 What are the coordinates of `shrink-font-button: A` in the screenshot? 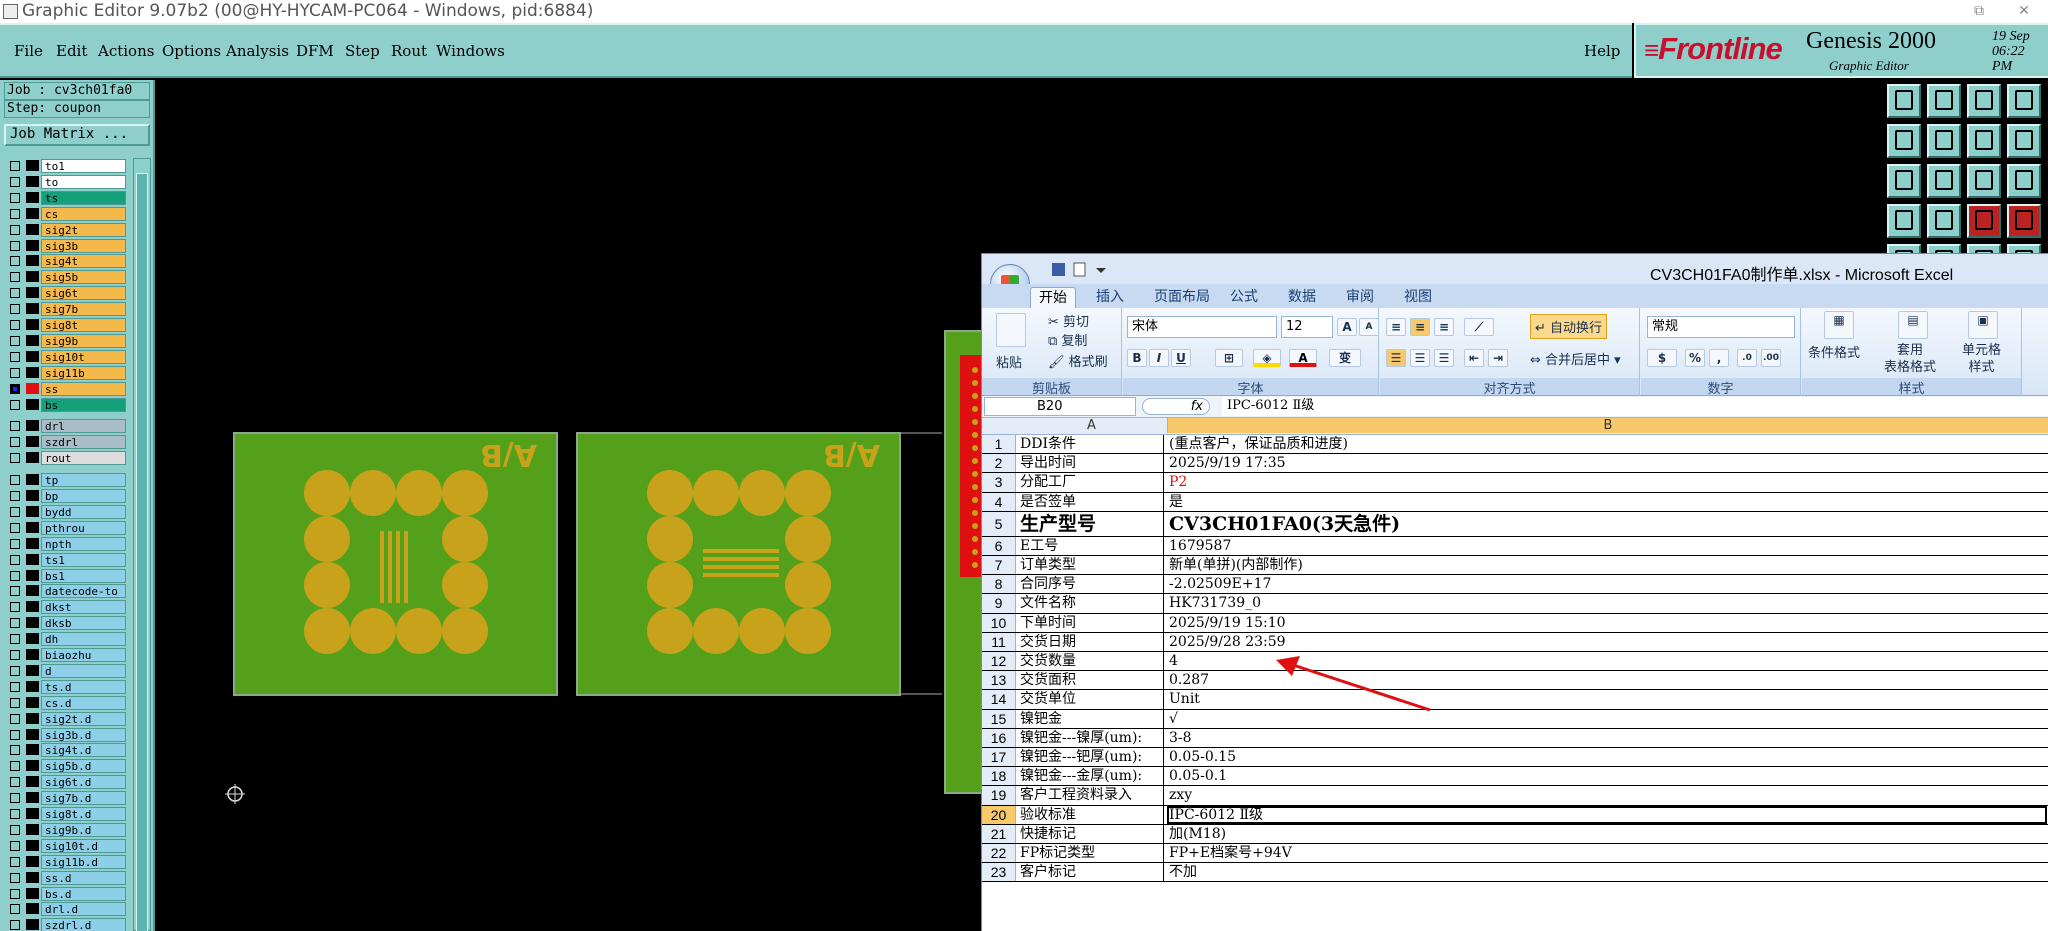 It's located at (1369, 327).